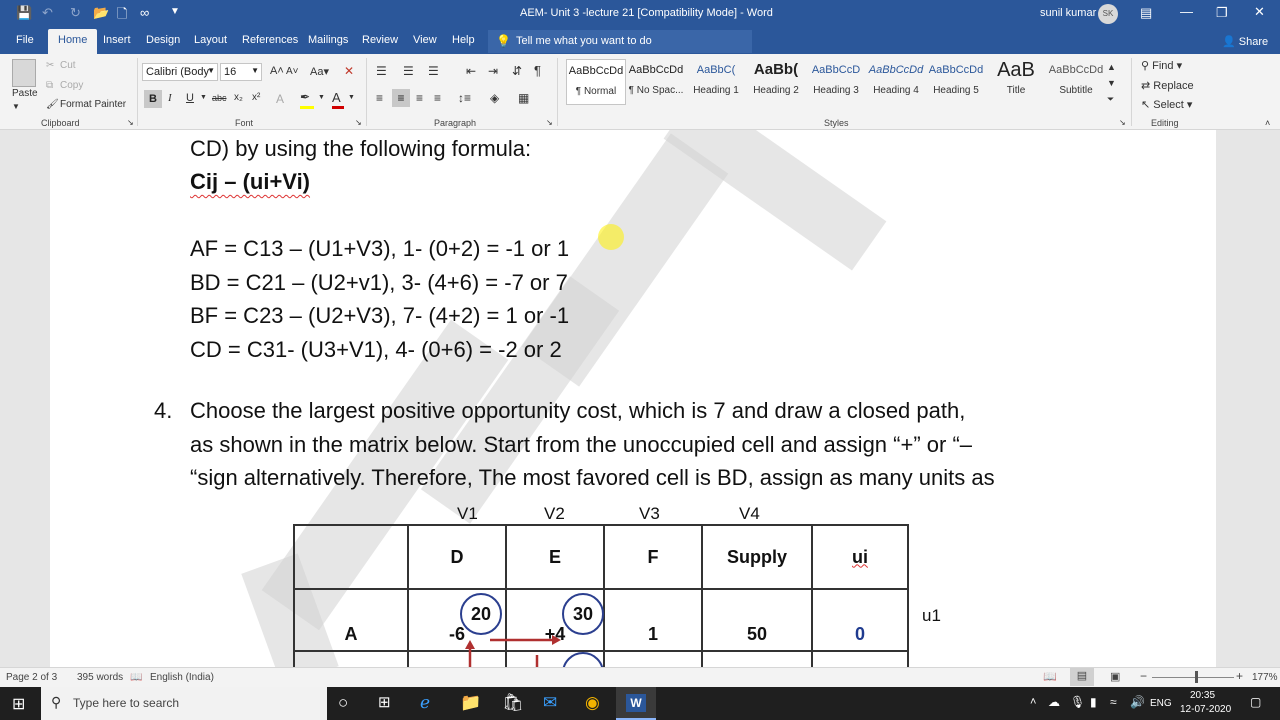 The image size is (1280, 720). Describe the element at coordinates (1110, 99) in the screenshot. I see `styles-more-icon: ⏷` at that location.